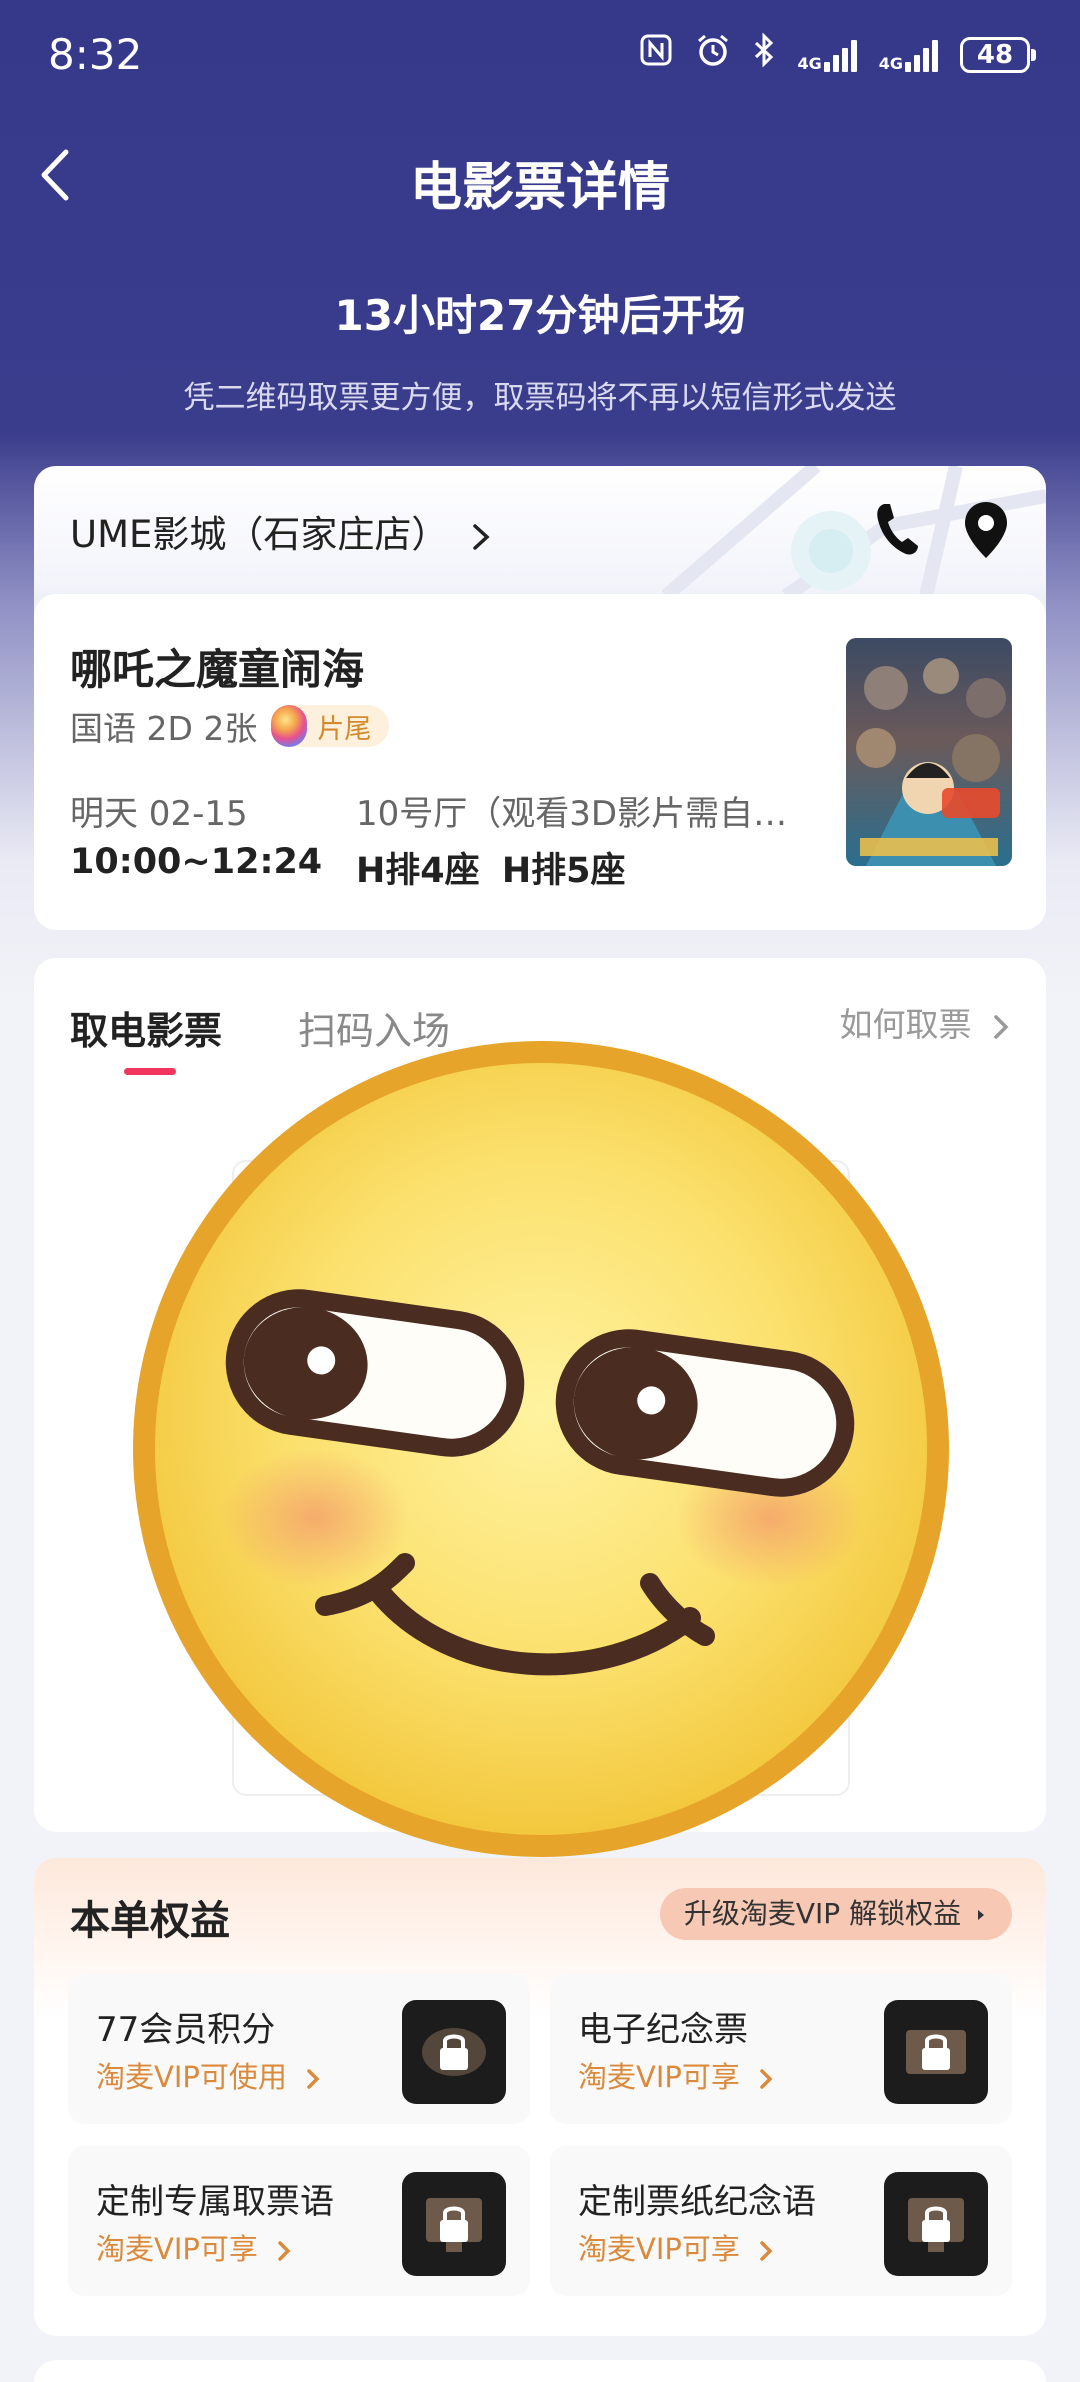  Describe the element at coordinates (540, 2371) in the screenshot. I see `next-card-peek` at that location.